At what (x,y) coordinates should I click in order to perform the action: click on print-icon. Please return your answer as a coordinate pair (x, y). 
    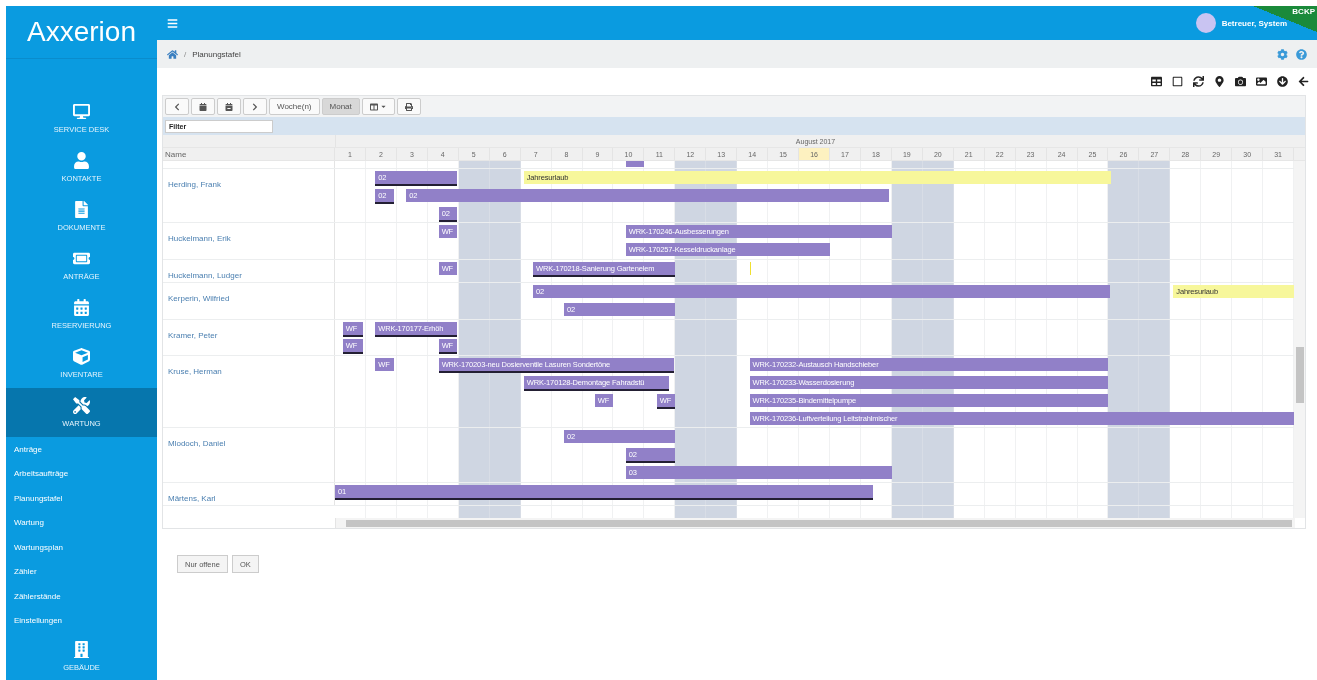
    Looking at the image, I should click on (408, 106).